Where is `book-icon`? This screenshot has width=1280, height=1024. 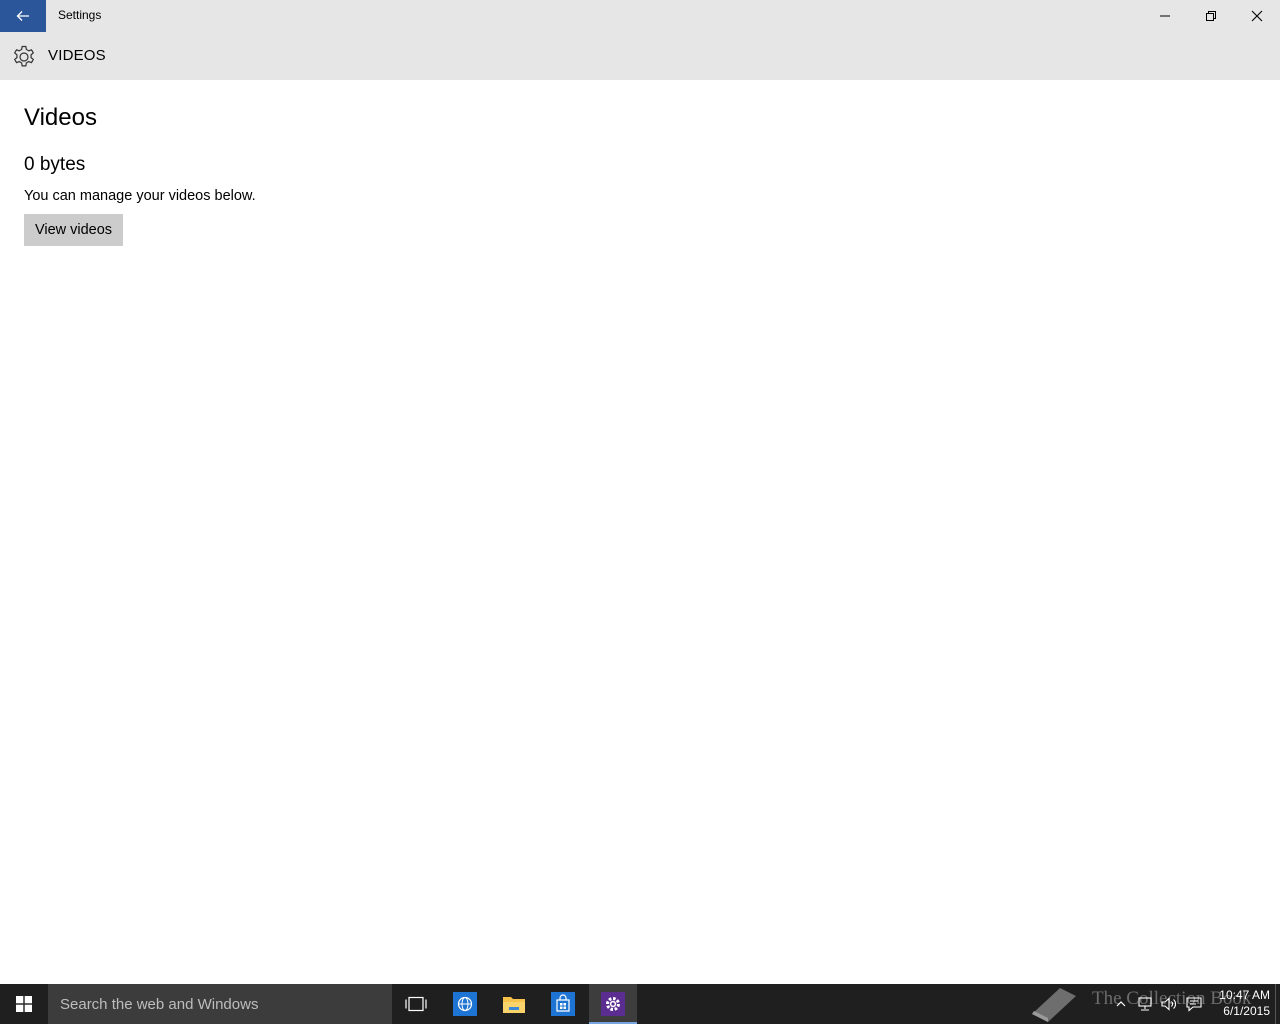
book-icon is located at coordinates (1054, 1005).